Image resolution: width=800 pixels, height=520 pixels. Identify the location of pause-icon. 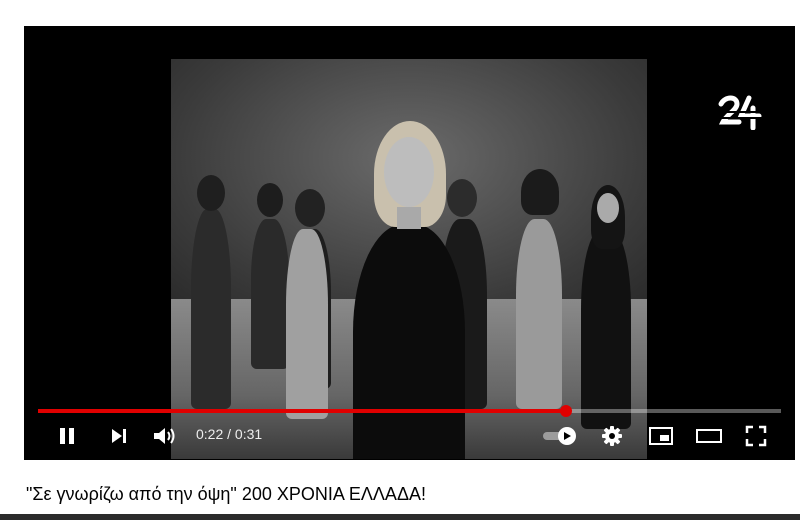
(67, 436).